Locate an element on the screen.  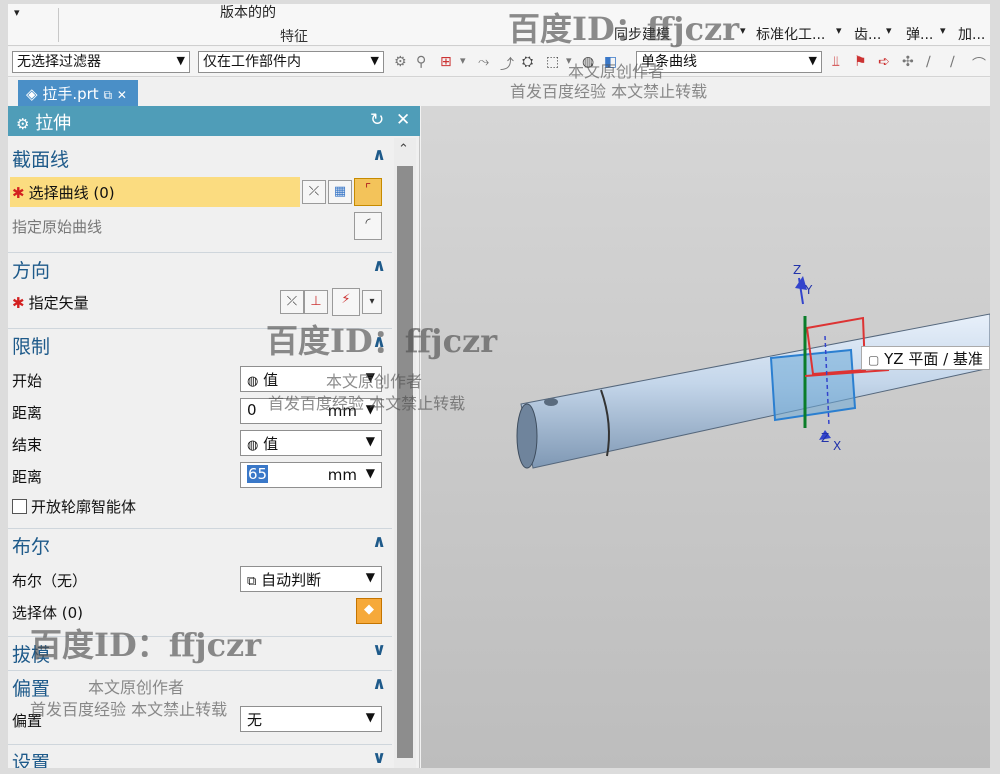
sketch-icon: ▦ is located at coordinates (340, 192).